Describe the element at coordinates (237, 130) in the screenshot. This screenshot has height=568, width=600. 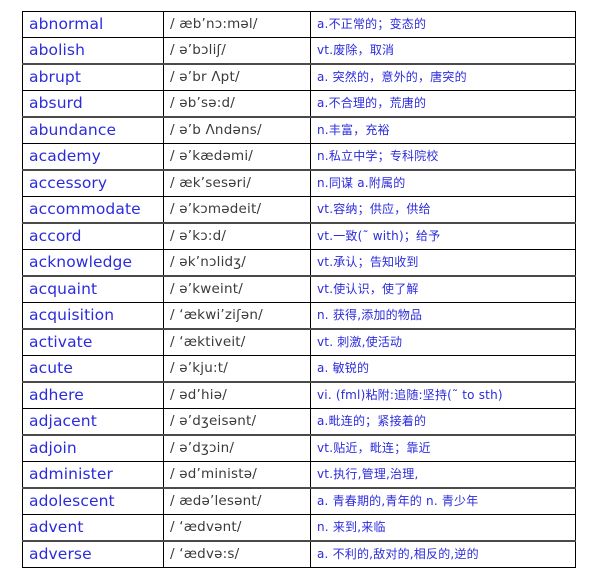
I see `phonetic-cell: / ə’b Λndəns/` at that location.